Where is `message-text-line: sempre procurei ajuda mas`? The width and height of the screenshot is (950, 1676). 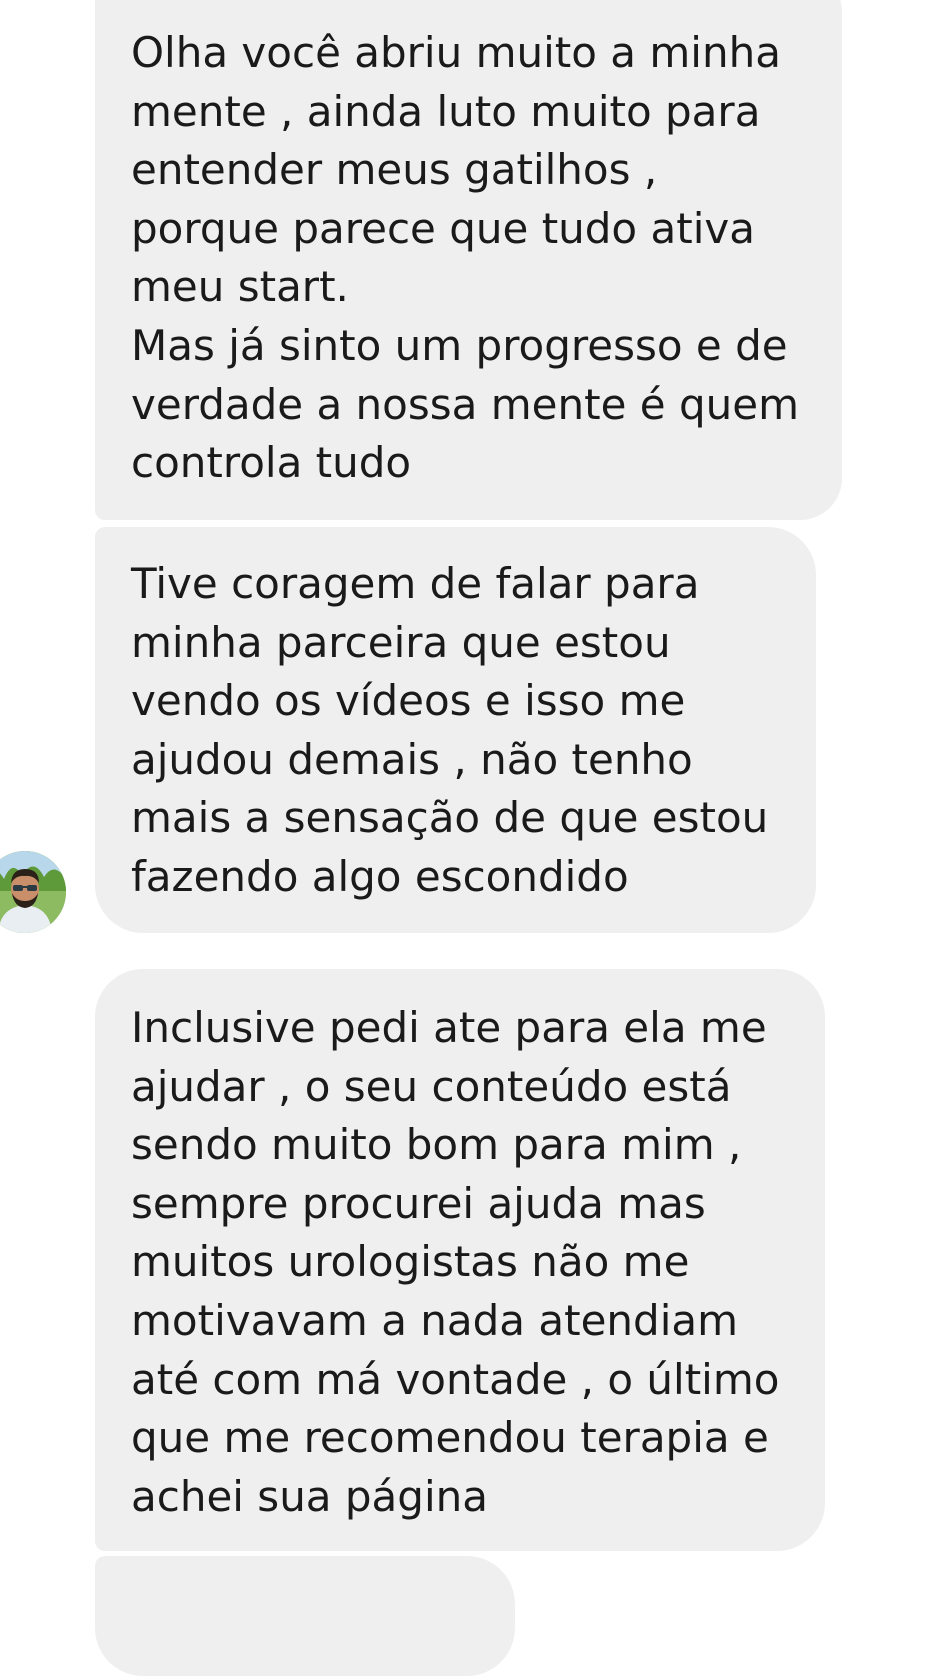 message-text-line: sempre procurei ajuda mas is located at coordinates (418, 1203).